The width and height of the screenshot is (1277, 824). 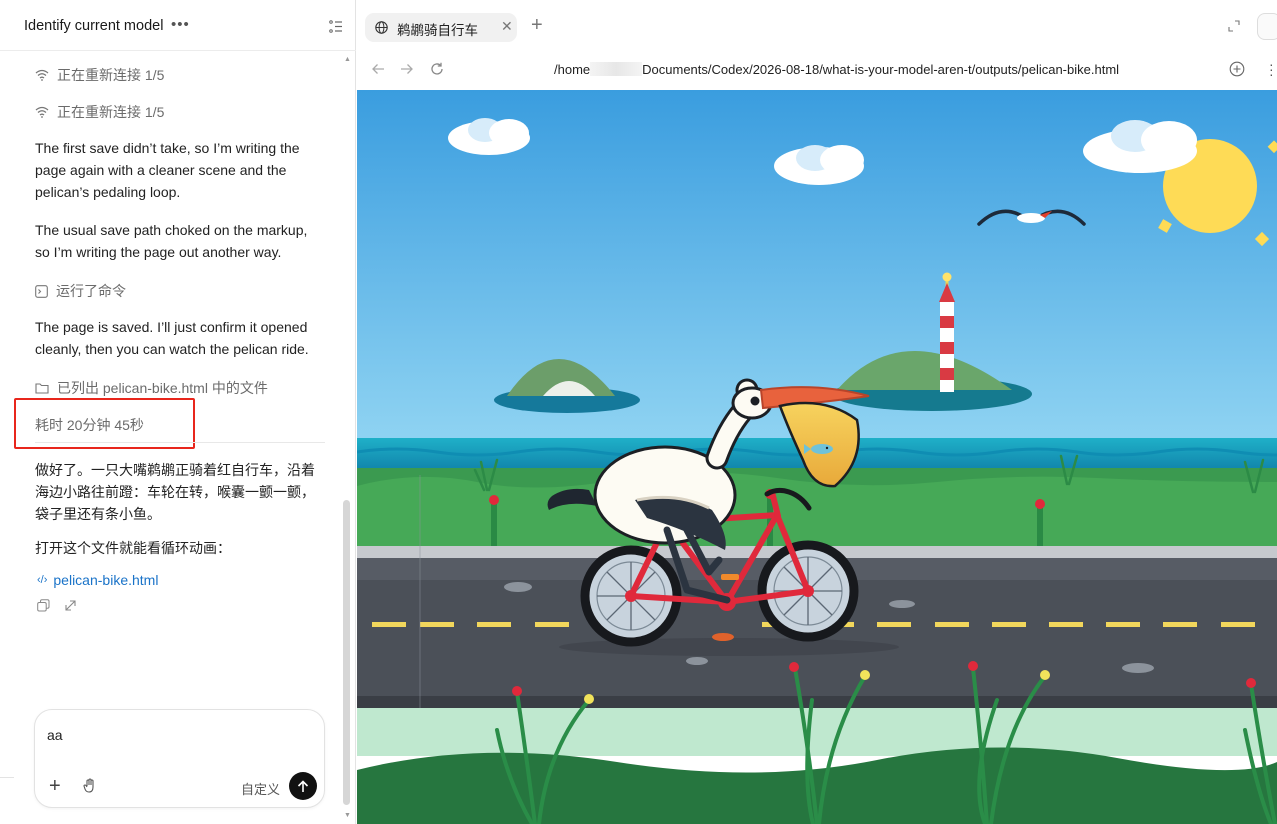 I want to click on url-prefix: /home, so click(x=572, y=69).